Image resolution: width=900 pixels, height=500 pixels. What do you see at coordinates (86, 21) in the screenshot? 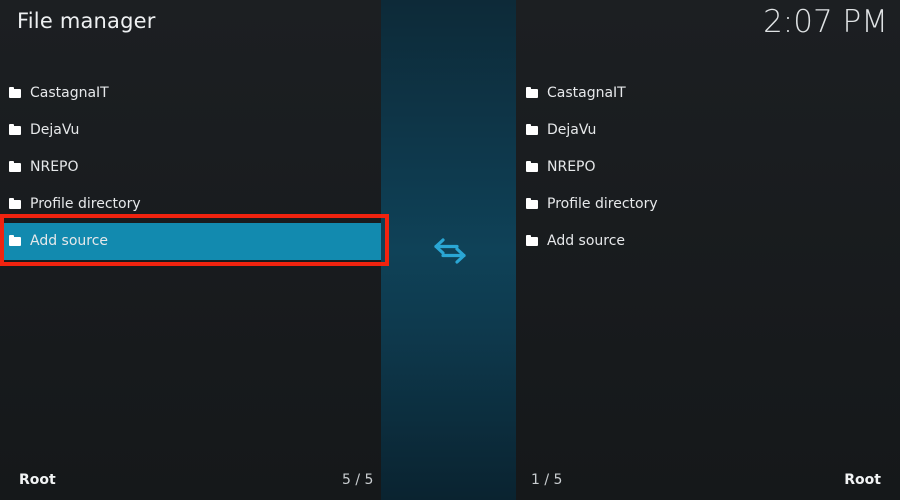
I see `page-title: File manager` at bounding box center [86, 21].